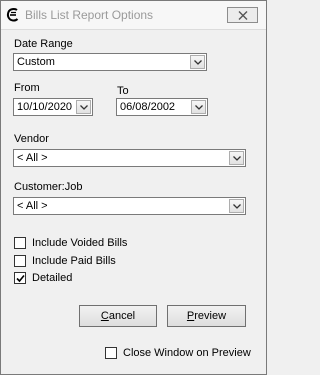 This screenshot has height=375, width=320. Describe the element at coordinates (32, 206) in the screenshot. I see `customer-job-value: < All >` at that location.